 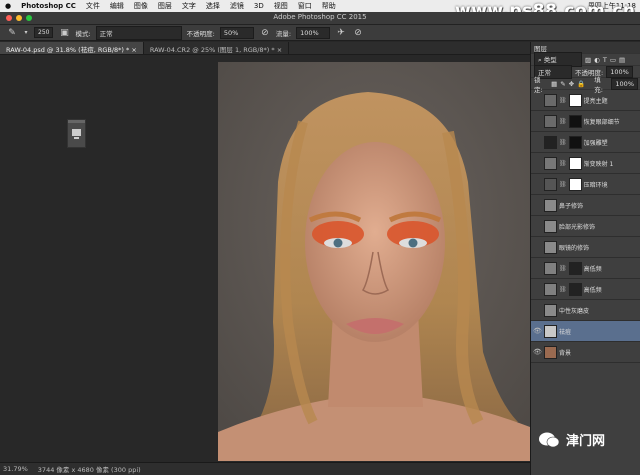 What do you see at coordinates (585, 205) in the screenshot?
I see `layer-row: 鼻子修饰` at bounding box center [585, 205].